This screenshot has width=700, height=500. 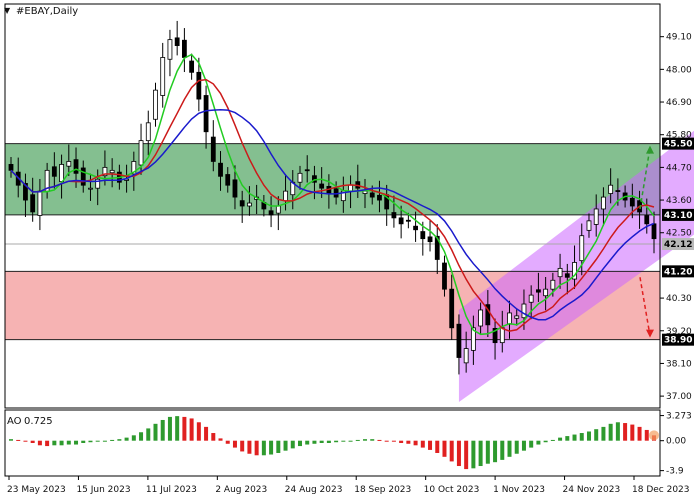 What do you see at coordinates (519, 490) in the screenshot?
I see `date-tick-label: 1 Nov 2023` at bounding box center [519, 490].